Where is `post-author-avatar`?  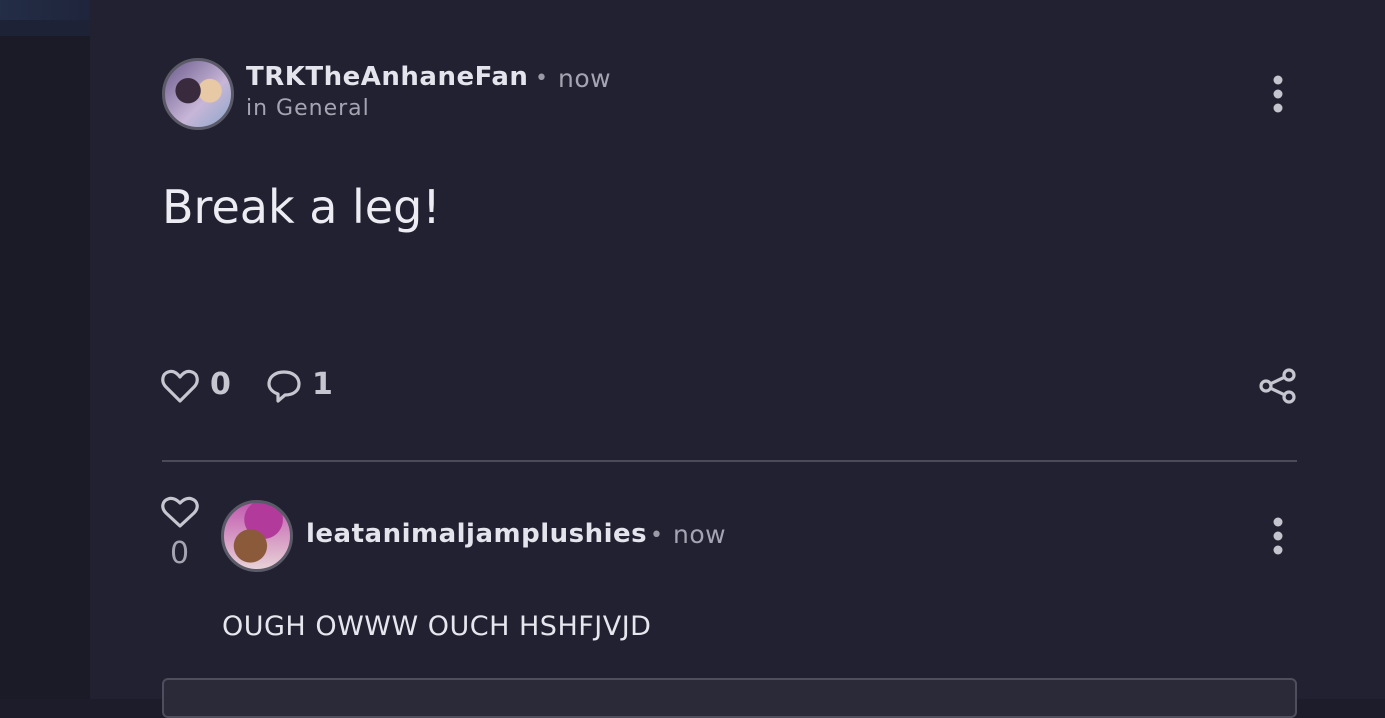
post-author-avatar is located at coordinates (198, 94).